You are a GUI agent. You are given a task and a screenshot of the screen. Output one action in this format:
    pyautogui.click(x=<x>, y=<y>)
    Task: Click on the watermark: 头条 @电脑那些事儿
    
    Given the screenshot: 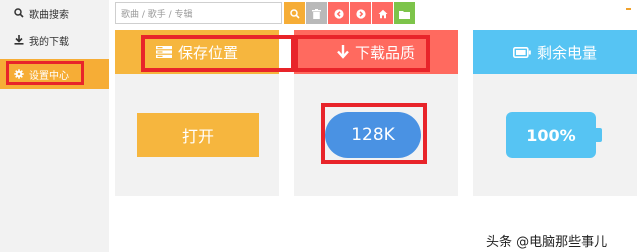 What is the action you would take?
    pyautogui.click(x=547, y=242)
    